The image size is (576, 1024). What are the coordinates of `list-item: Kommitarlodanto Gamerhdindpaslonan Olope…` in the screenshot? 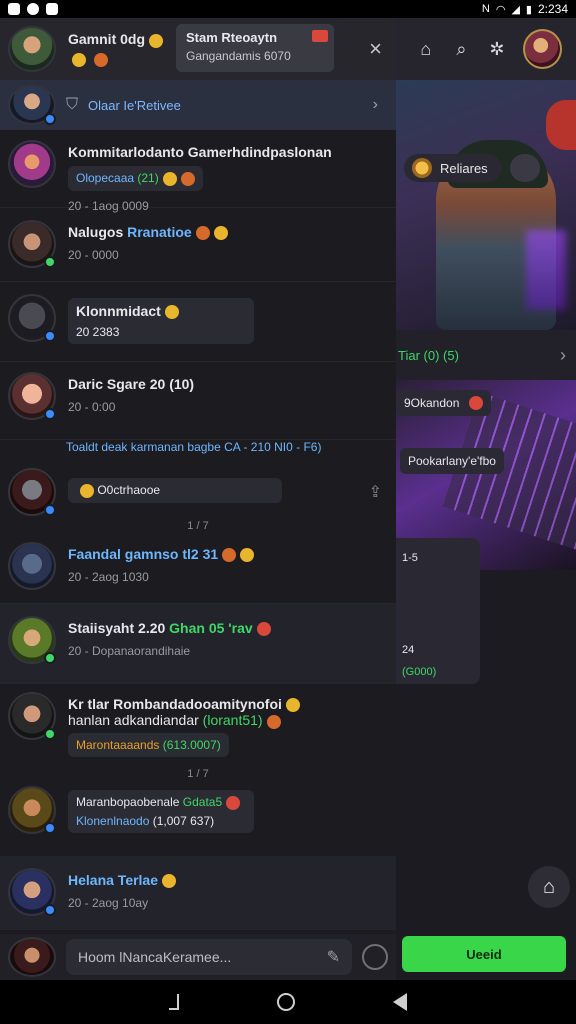 It's located at (198, 171).